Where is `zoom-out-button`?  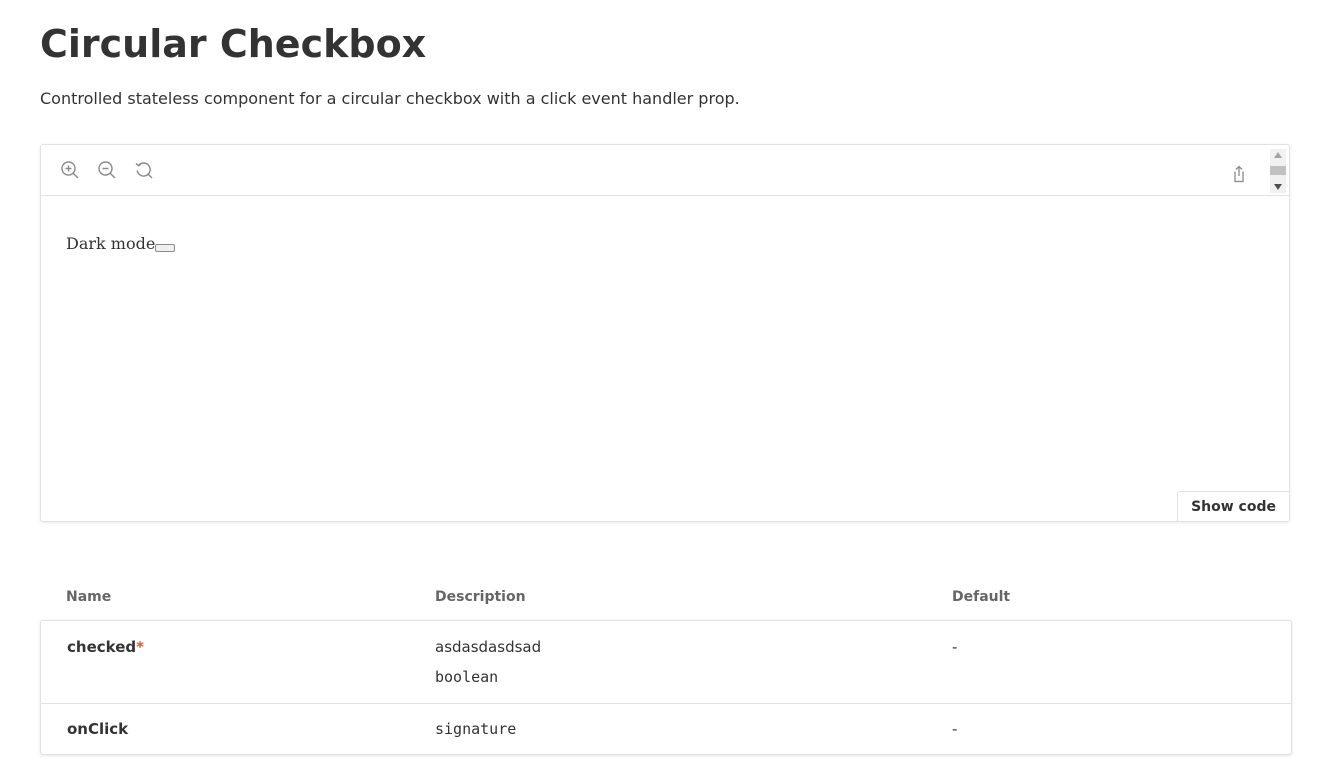 zoom-out-button is located at coordinates (107, 170).